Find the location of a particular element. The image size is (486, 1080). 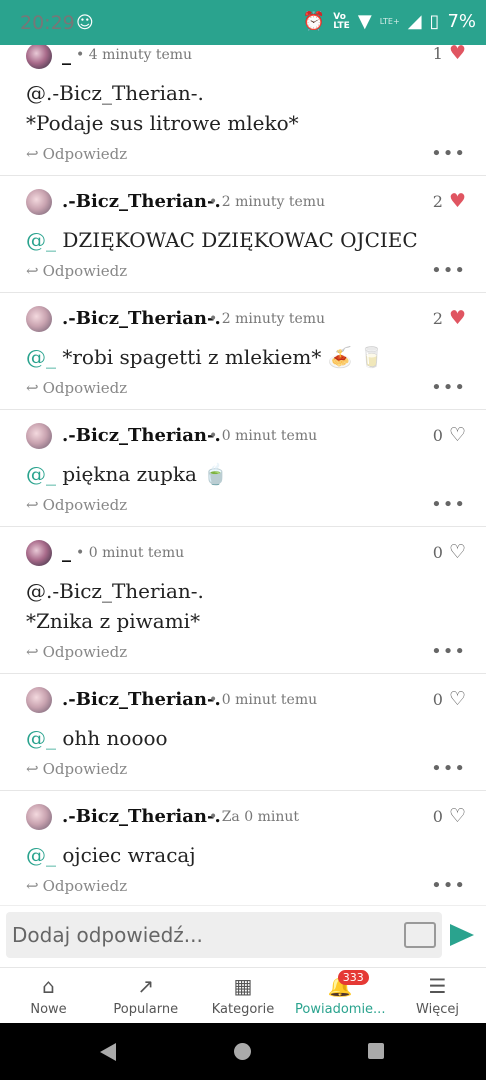

comment-body: @_ DZIĘKOWAC DZIĘKOWAC OJCIEC is located at coordinates (222, 240).